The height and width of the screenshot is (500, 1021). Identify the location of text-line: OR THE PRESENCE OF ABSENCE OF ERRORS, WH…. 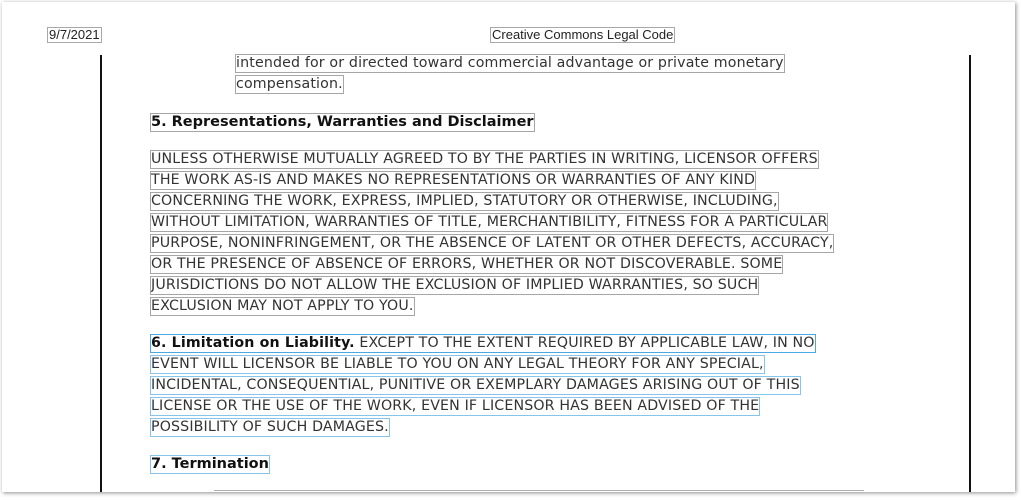
(466, 264).